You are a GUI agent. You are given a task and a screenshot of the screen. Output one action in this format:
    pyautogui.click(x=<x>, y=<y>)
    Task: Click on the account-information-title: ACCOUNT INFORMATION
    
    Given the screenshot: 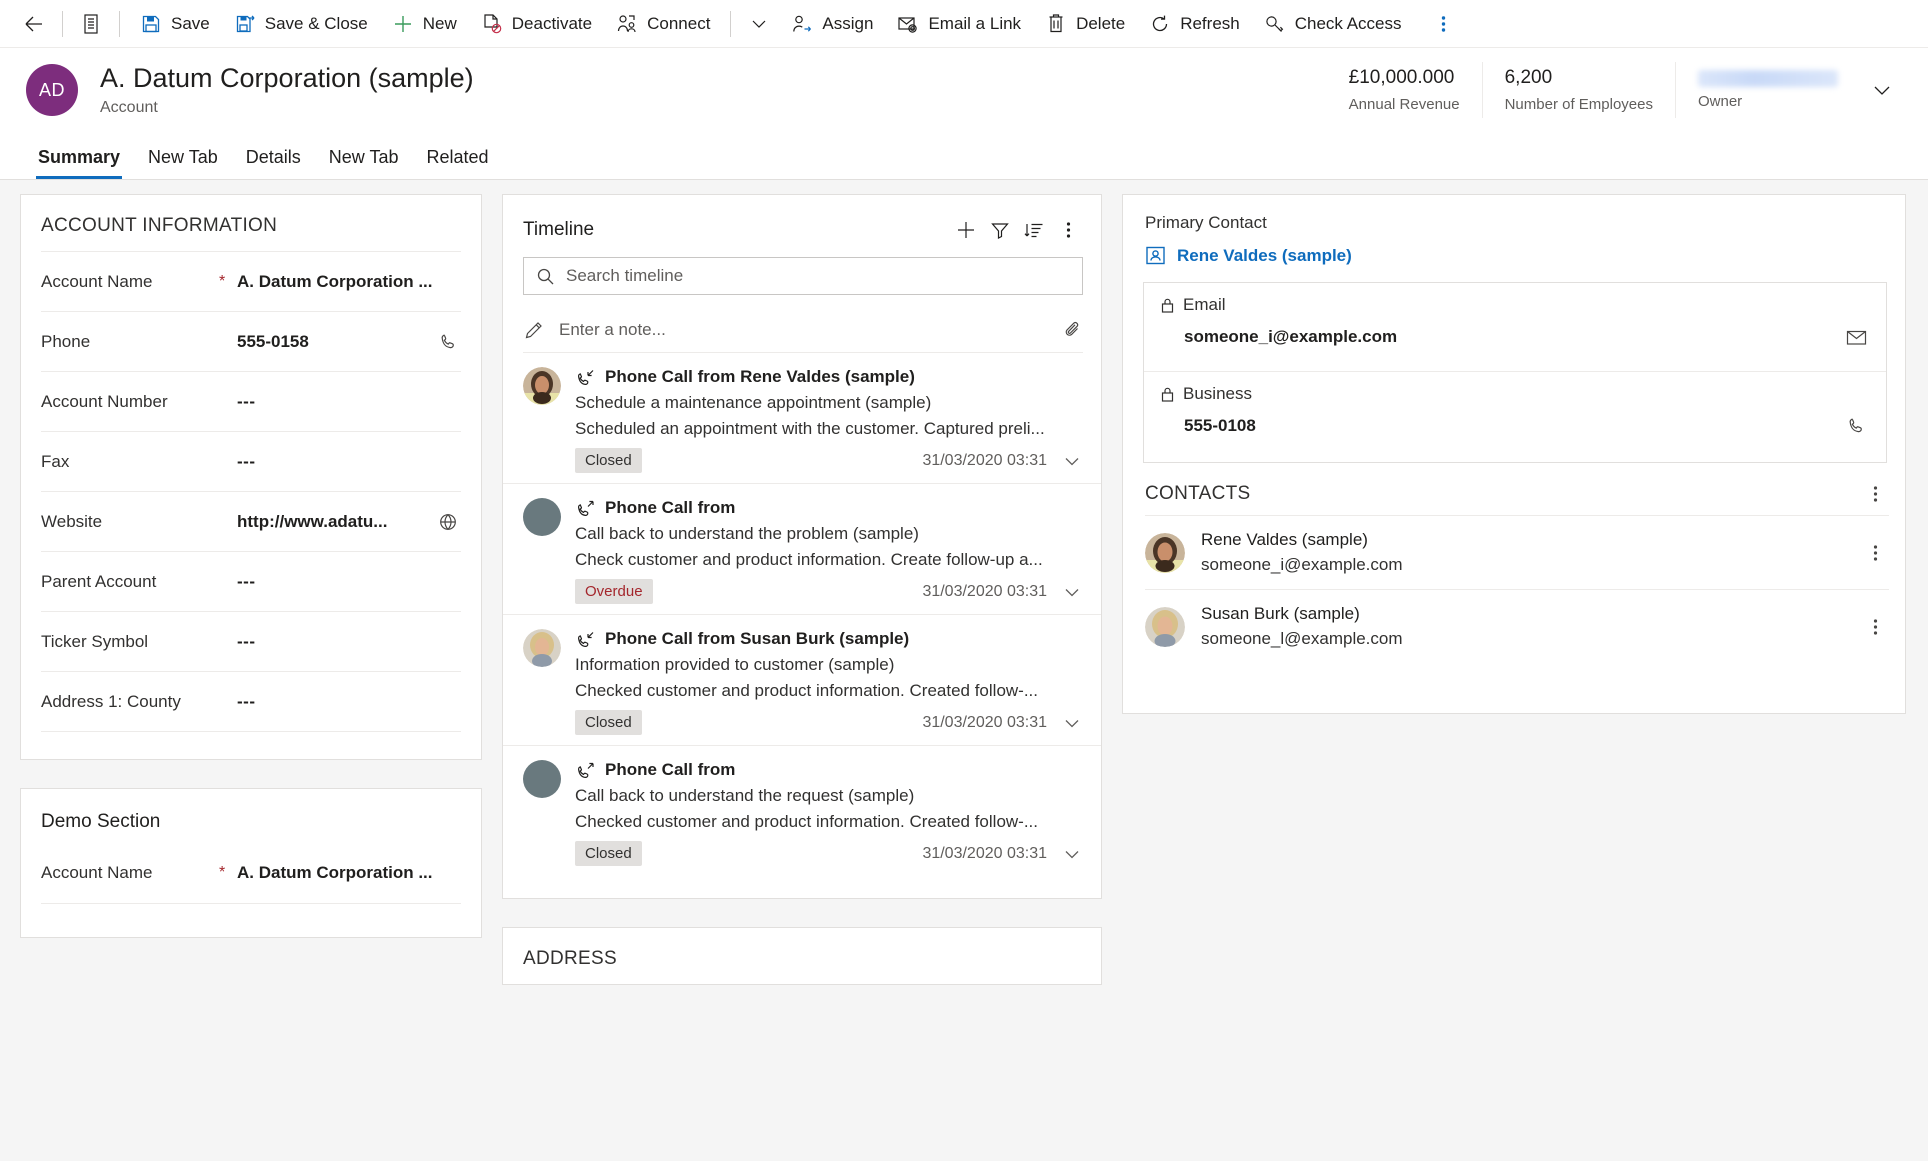 What is the action you would take?
    pyautogui.click(x=159, y=225)
    